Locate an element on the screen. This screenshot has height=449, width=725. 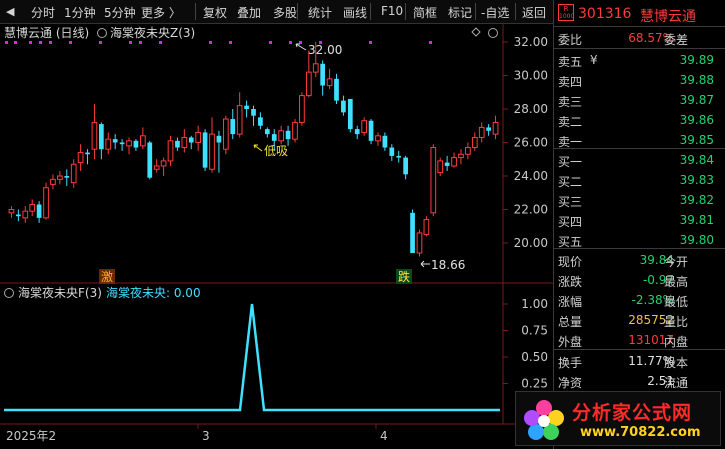
buy-level-4: 买四 39.81 is located at coordinates (639, 220).